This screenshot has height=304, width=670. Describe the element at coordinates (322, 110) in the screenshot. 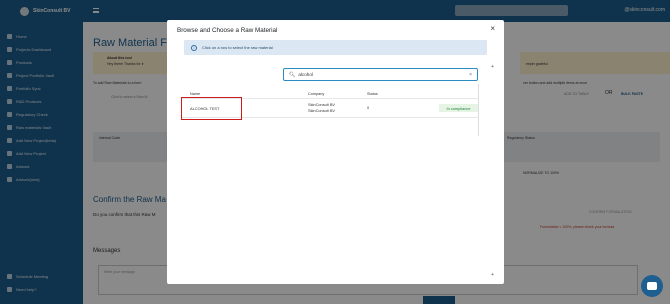

I see `row-company-2: SkinConsult BV` at that location.